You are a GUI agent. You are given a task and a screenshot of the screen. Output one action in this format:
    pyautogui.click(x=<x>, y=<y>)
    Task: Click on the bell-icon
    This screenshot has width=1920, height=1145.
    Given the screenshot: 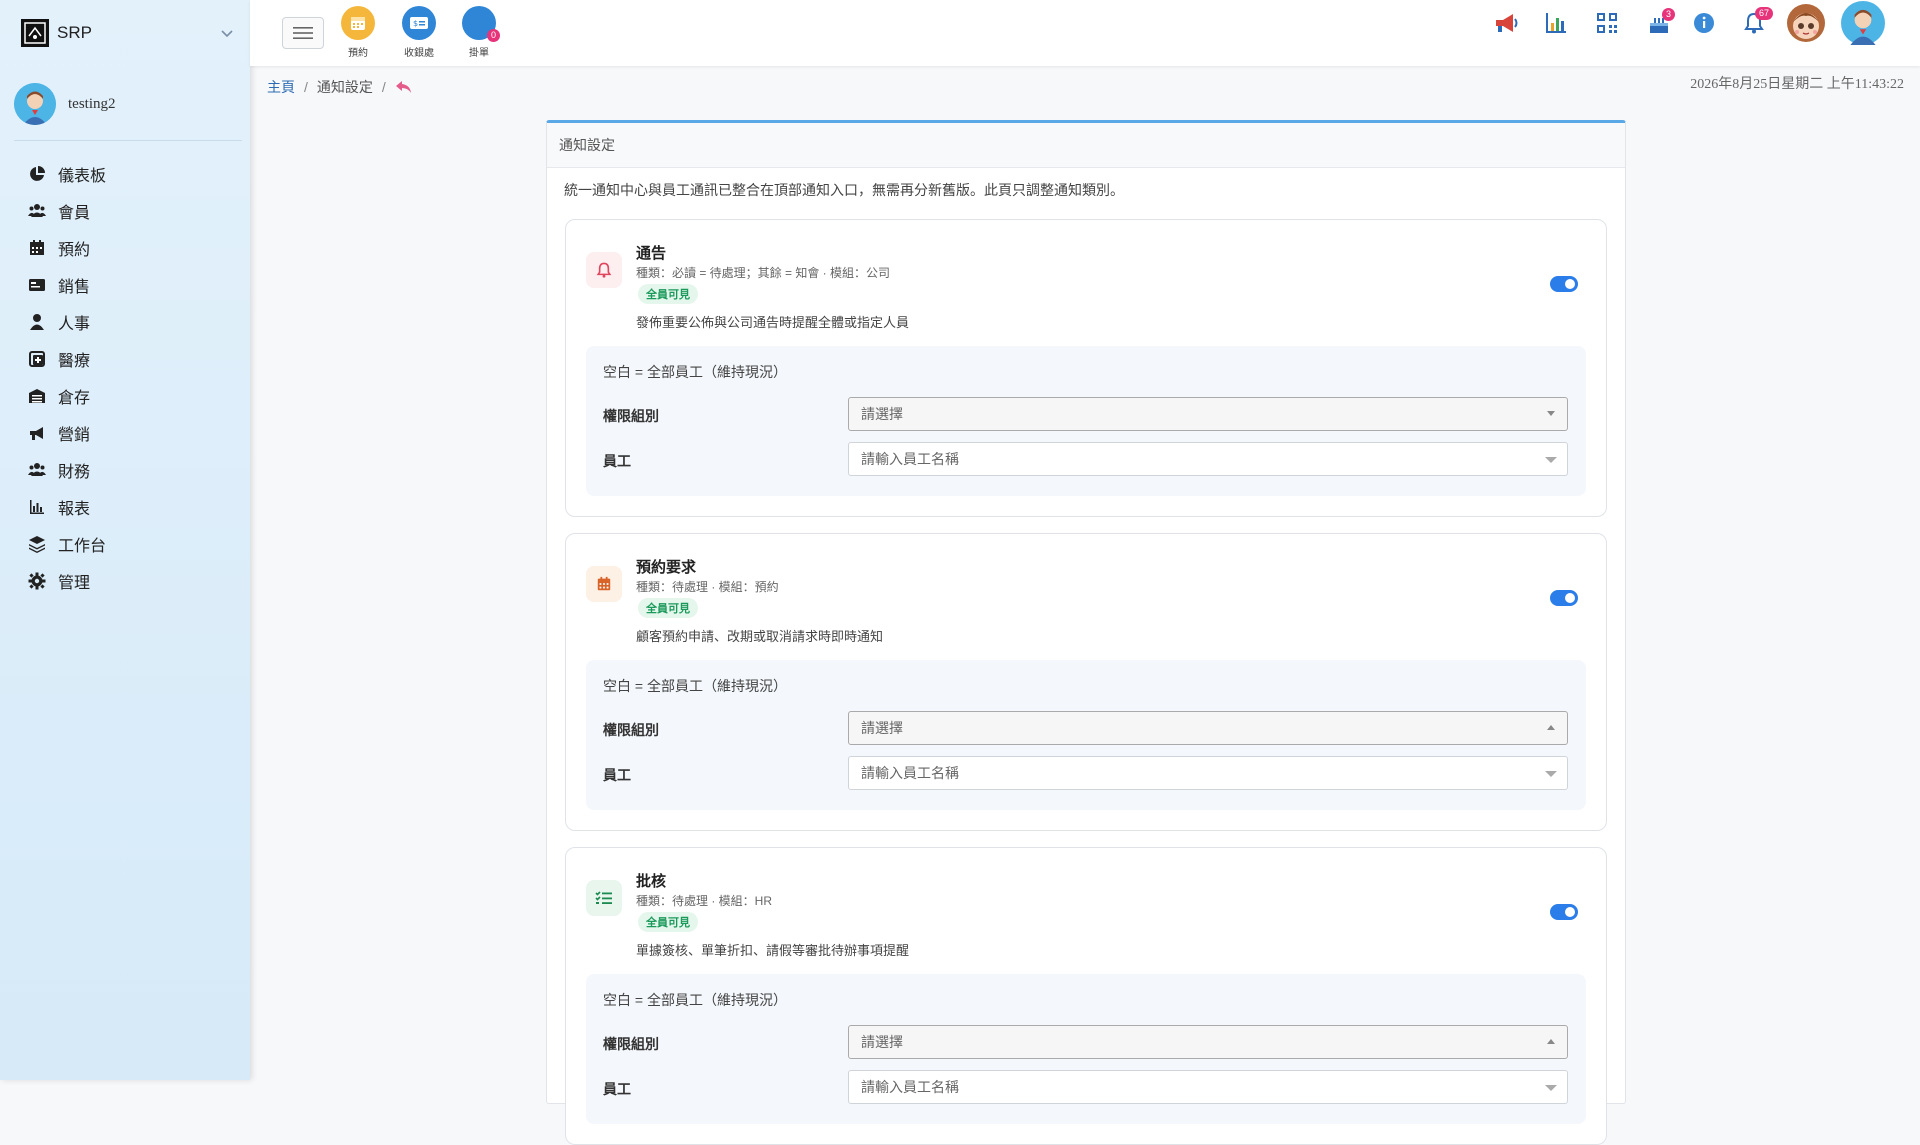 What is the action you would take?
    pyautogui.click(x=604, y=270)
    